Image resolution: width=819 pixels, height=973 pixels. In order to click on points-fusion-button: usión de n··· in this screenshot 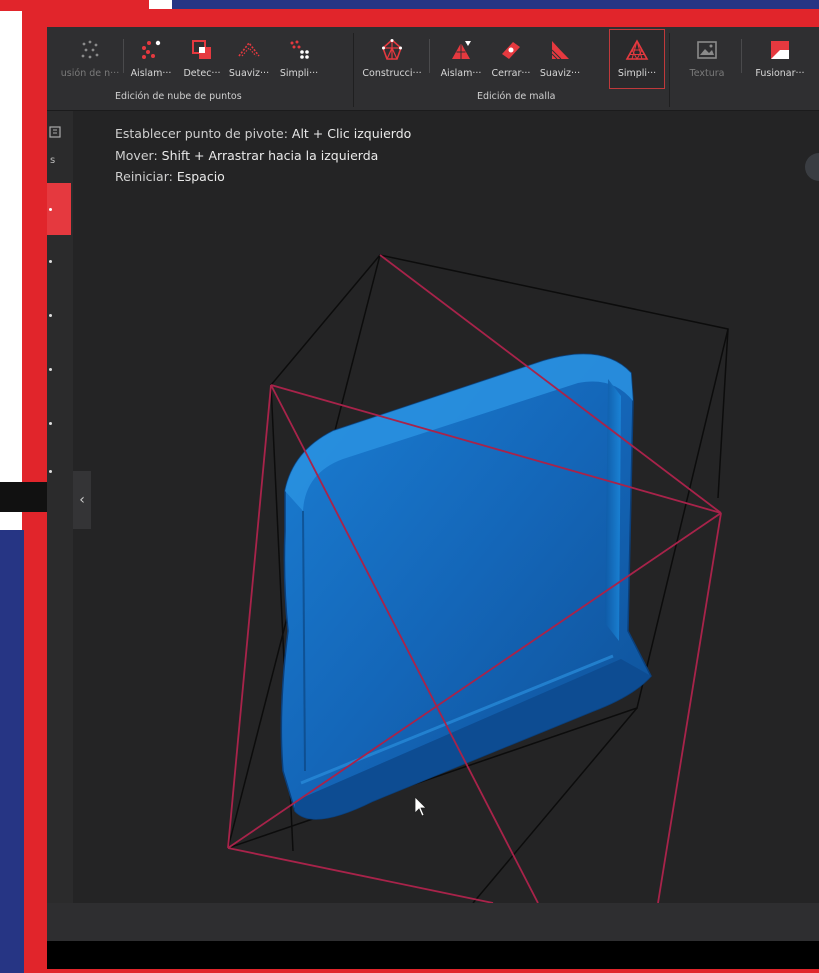, I will do `click(90, 64)`.